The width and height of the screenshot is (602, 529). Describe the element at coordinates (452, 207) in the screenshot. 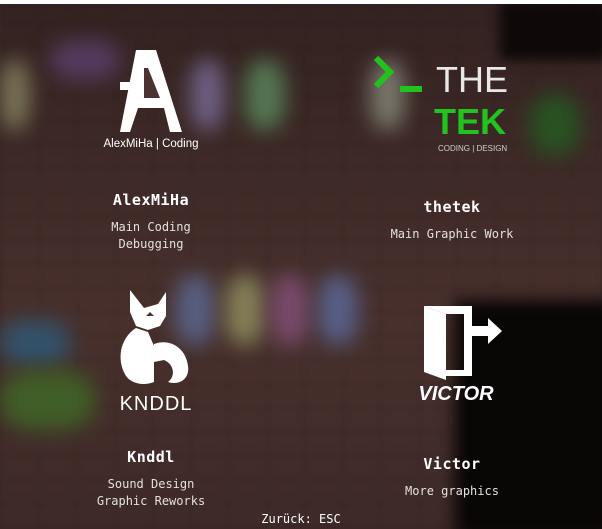

I see `credit-name: thetek` at that location.